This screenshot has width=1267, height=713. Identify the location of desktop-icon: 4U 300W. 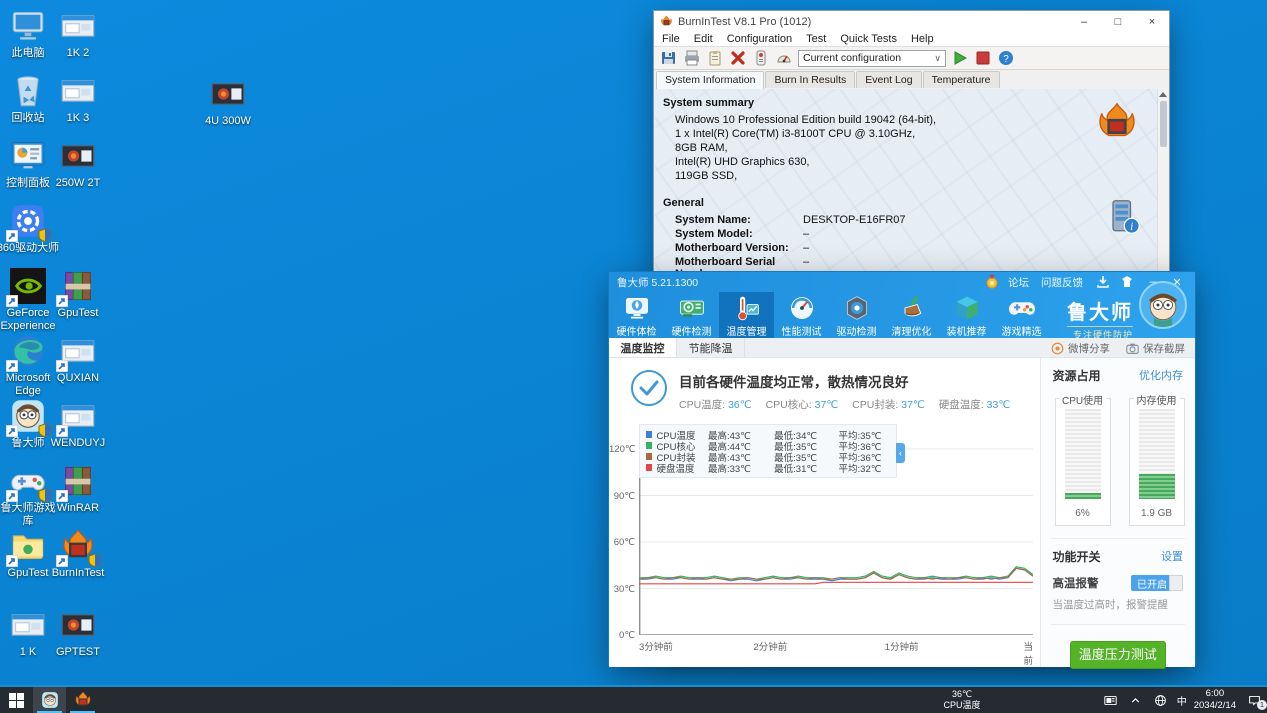
(228, 102).